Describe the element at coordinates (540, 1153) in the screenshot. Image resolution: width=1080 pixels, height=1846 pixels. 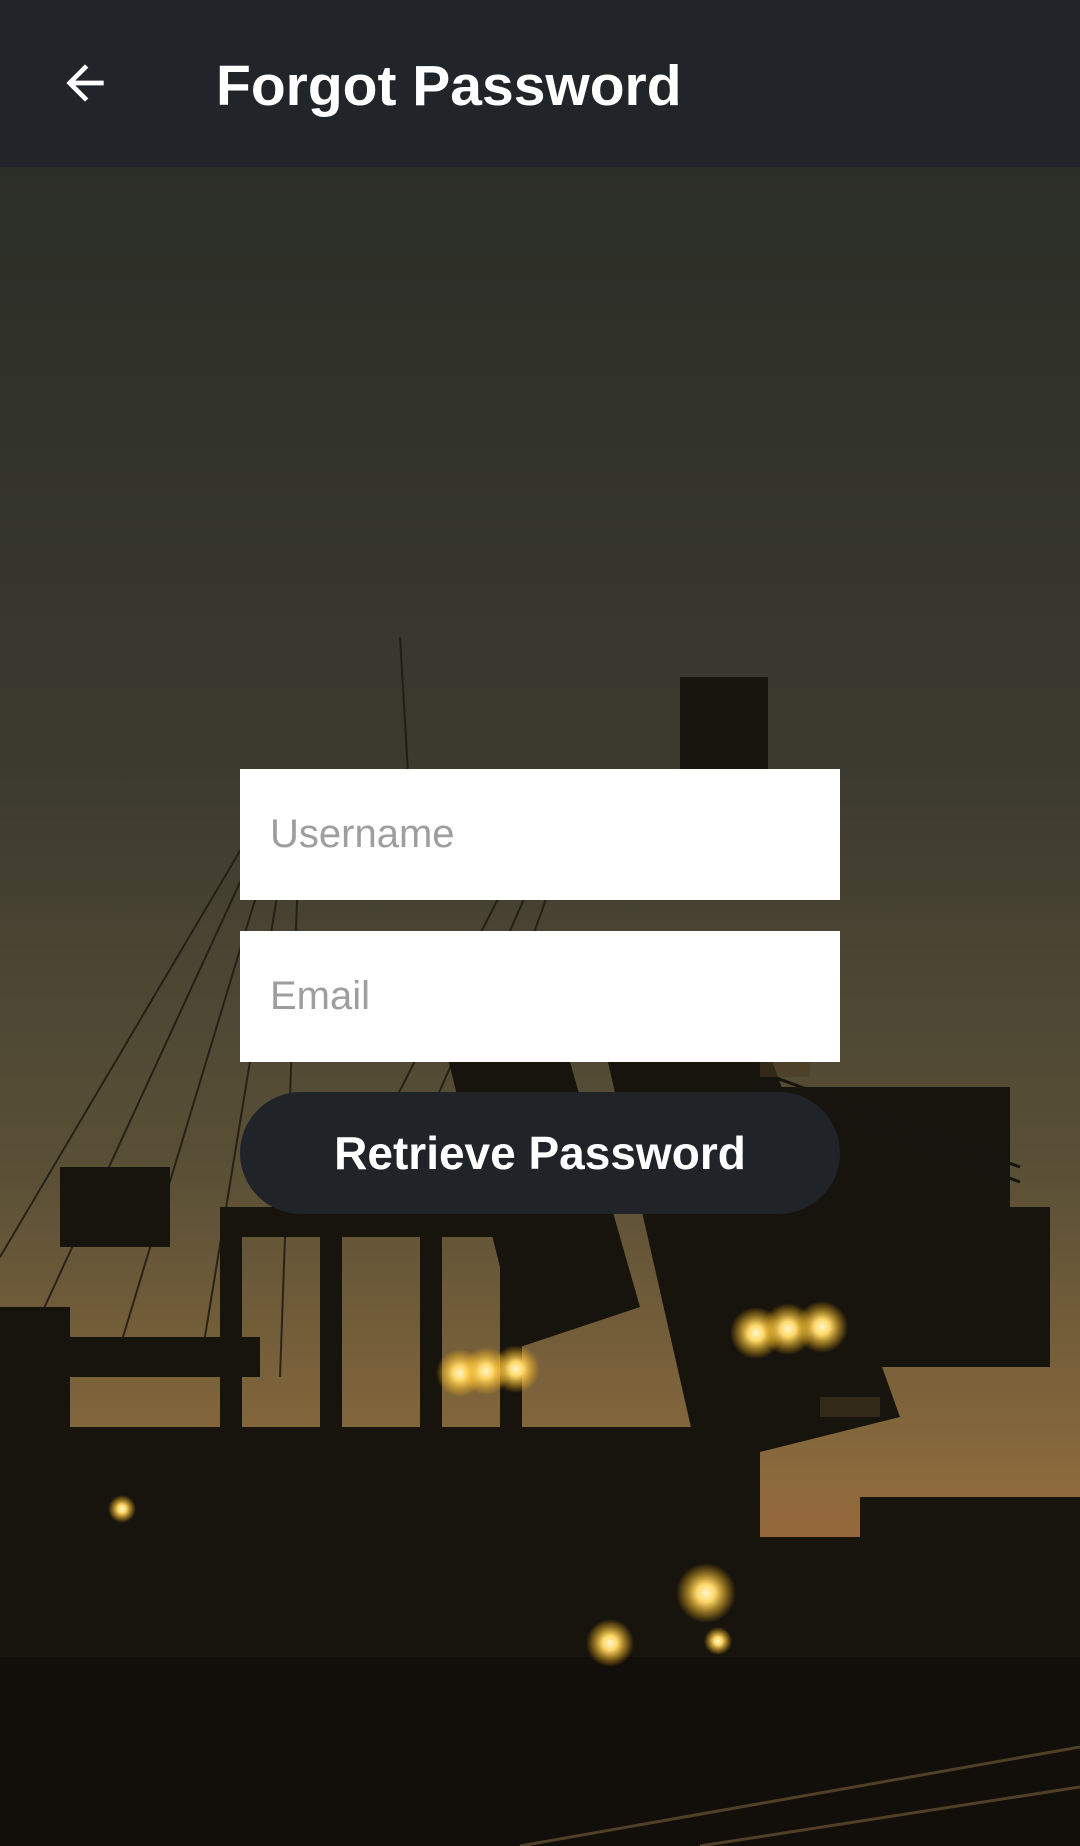
I see `retrieve-password-button: Retrieve Password` at that location.